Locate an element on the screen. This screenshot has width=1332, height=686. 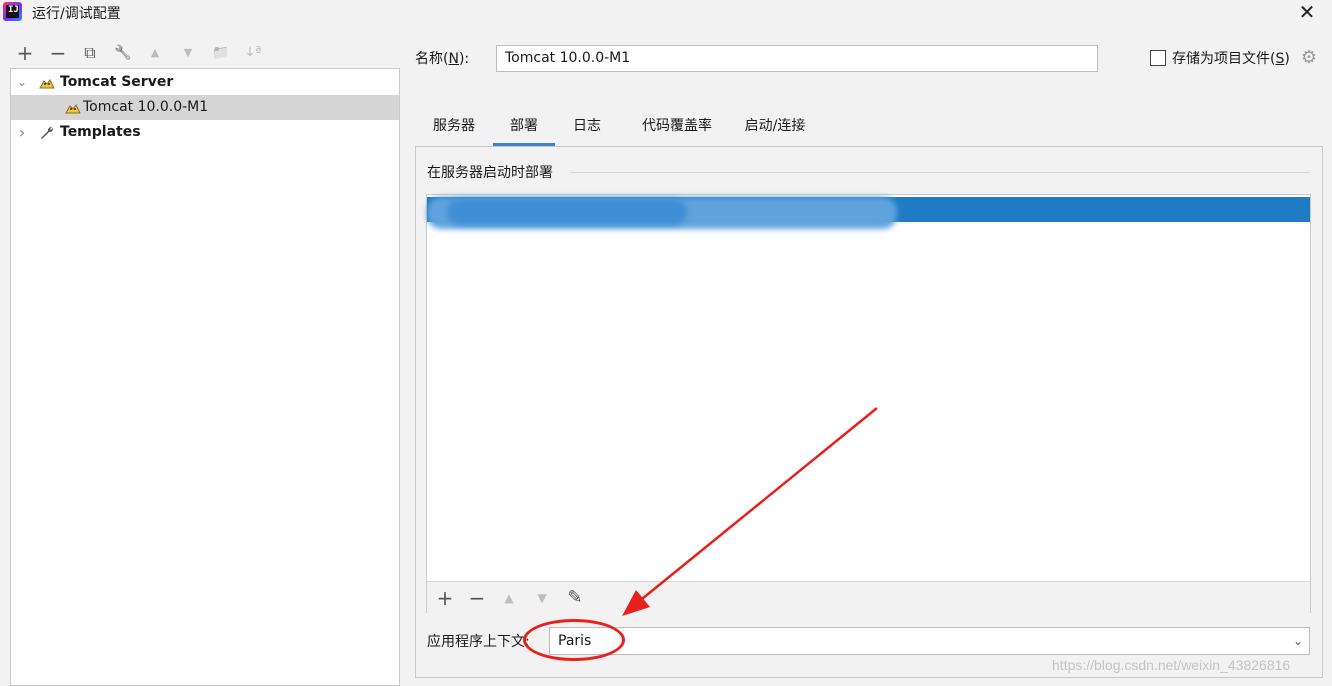
annotation-arrow is located at coordinates (750, 511).